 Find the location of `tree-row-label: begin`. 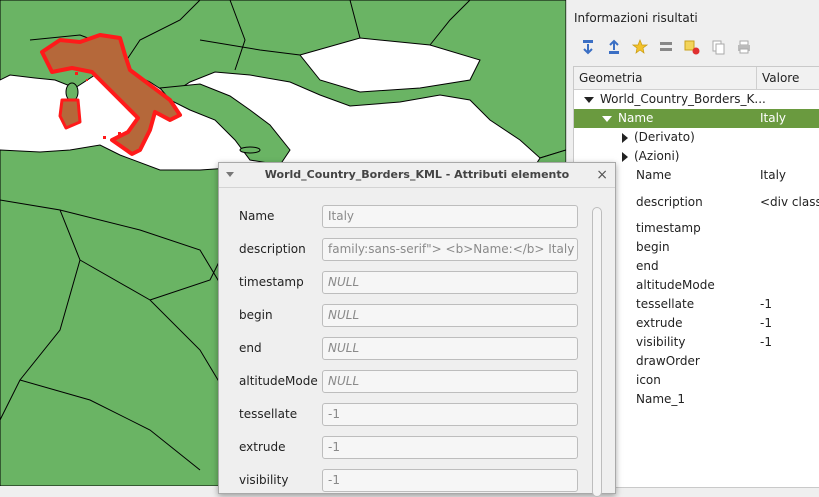

tree-row-label: begin is located at coordinates (653, 247).